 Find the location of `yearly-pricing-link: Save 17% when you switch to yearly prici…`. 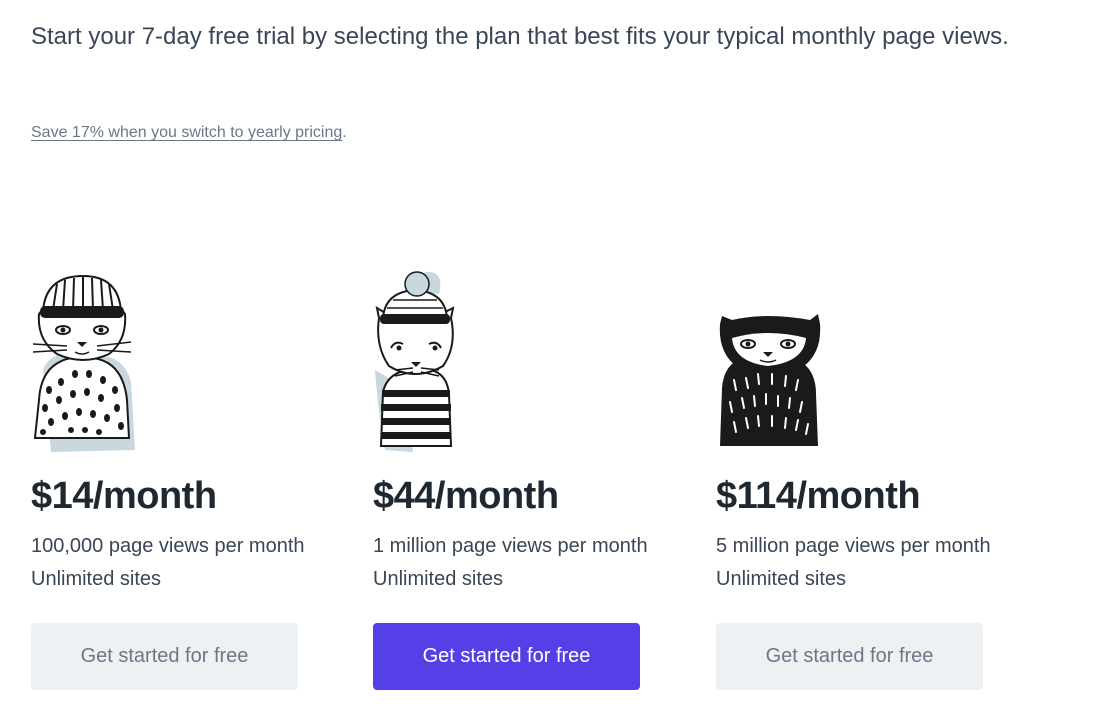

yearly-pricing-link: Save 17% when you switch to yearly prici… is located at coordinates (186, 132).